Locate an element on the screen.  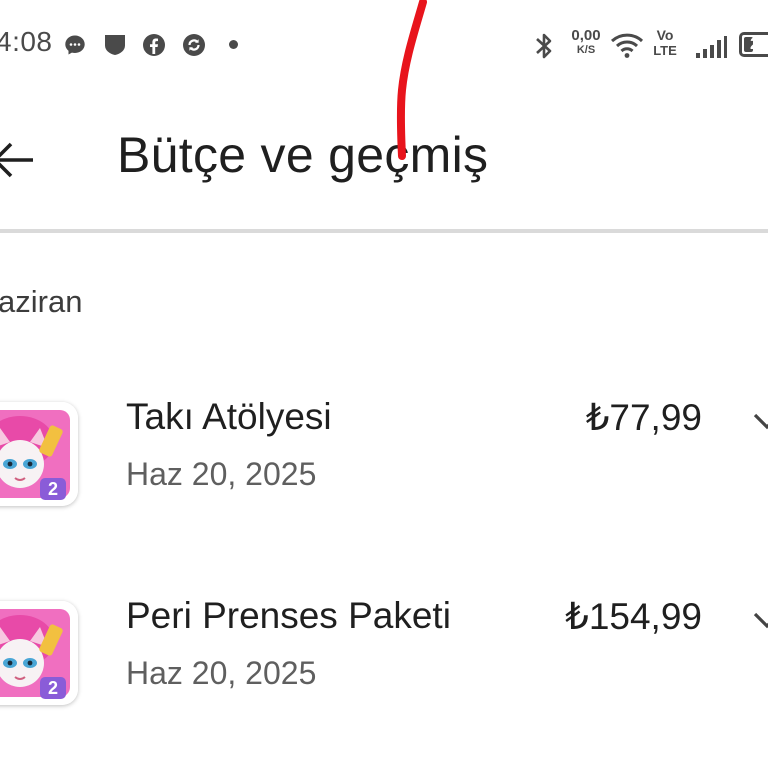
wifi-icon is located at coordinates (627, 45).